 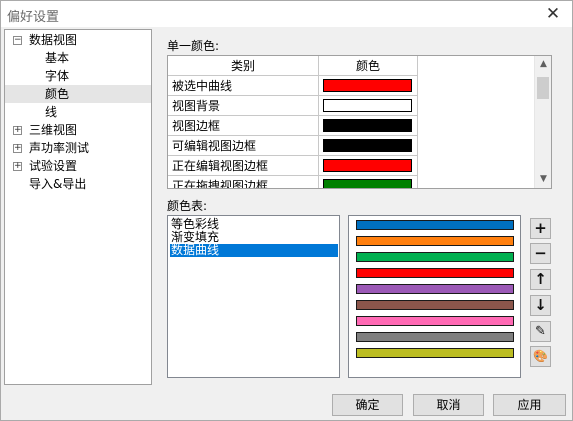 I want to click on tree-item-label: 试验设置, so click(x=53, y=166).